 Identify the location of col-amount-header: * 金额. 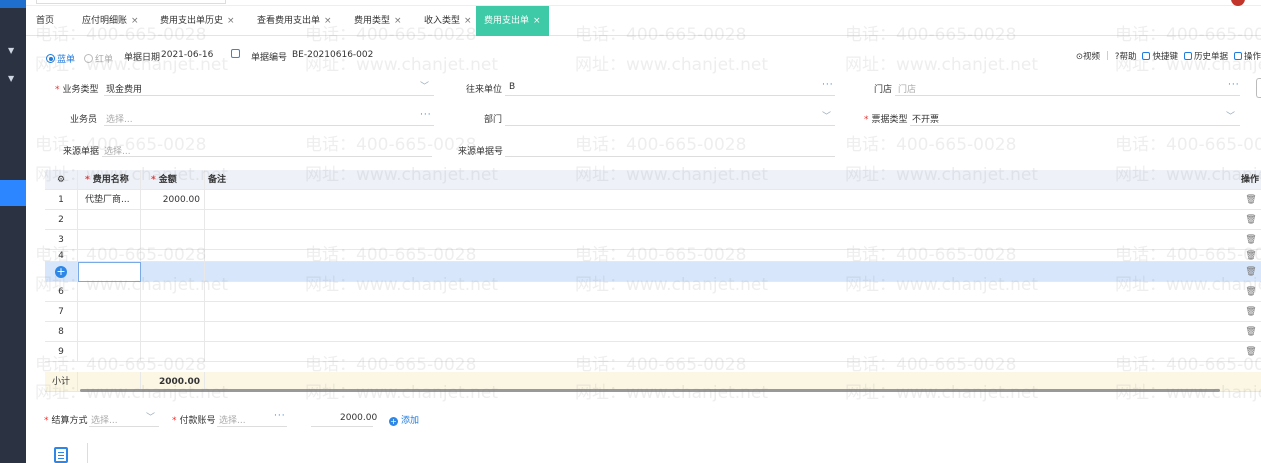
(173, 180).